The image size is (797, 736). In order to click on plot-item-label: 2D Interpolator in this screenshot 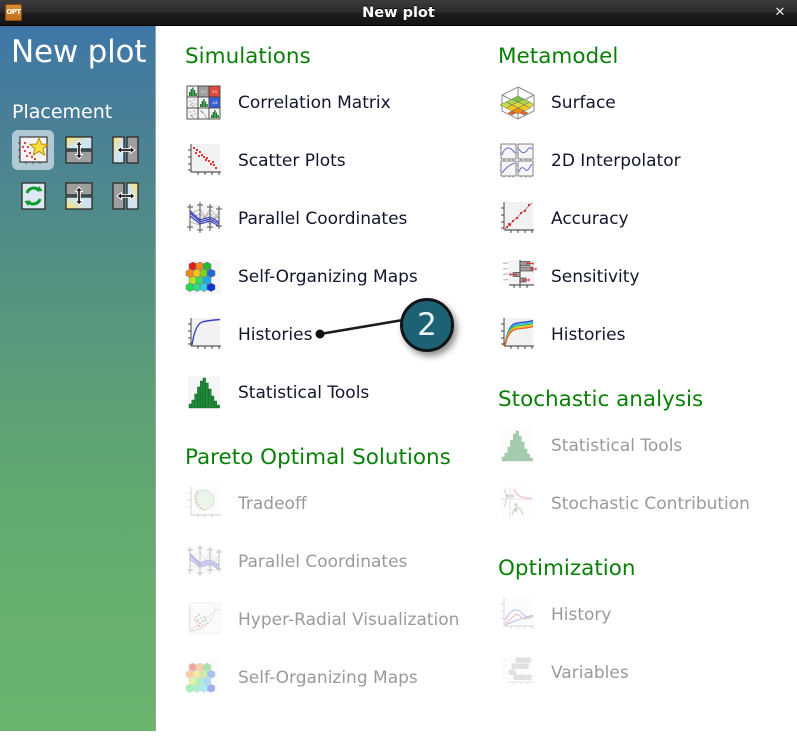, I will do `click(616, 160)`.